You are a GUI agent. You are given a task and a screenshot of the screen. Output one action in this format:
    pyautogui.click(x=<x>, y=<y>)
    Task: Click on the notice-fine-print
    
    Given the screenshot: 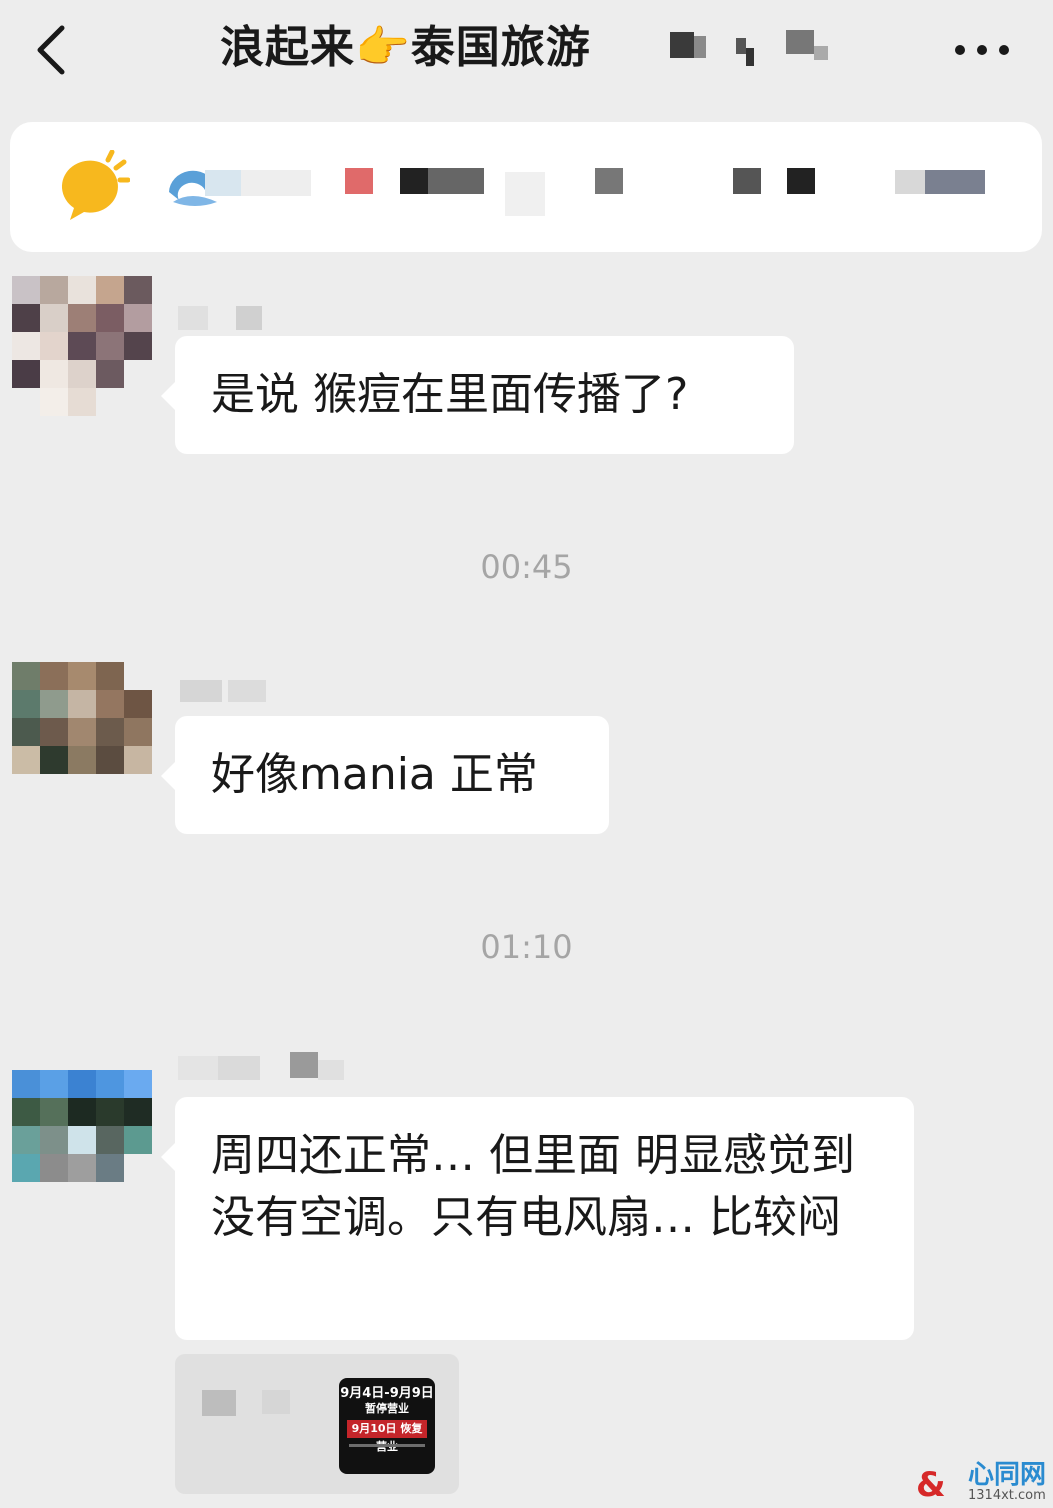 What is the action you would take?
    pyautogui.click(x=387, y=1445)
    